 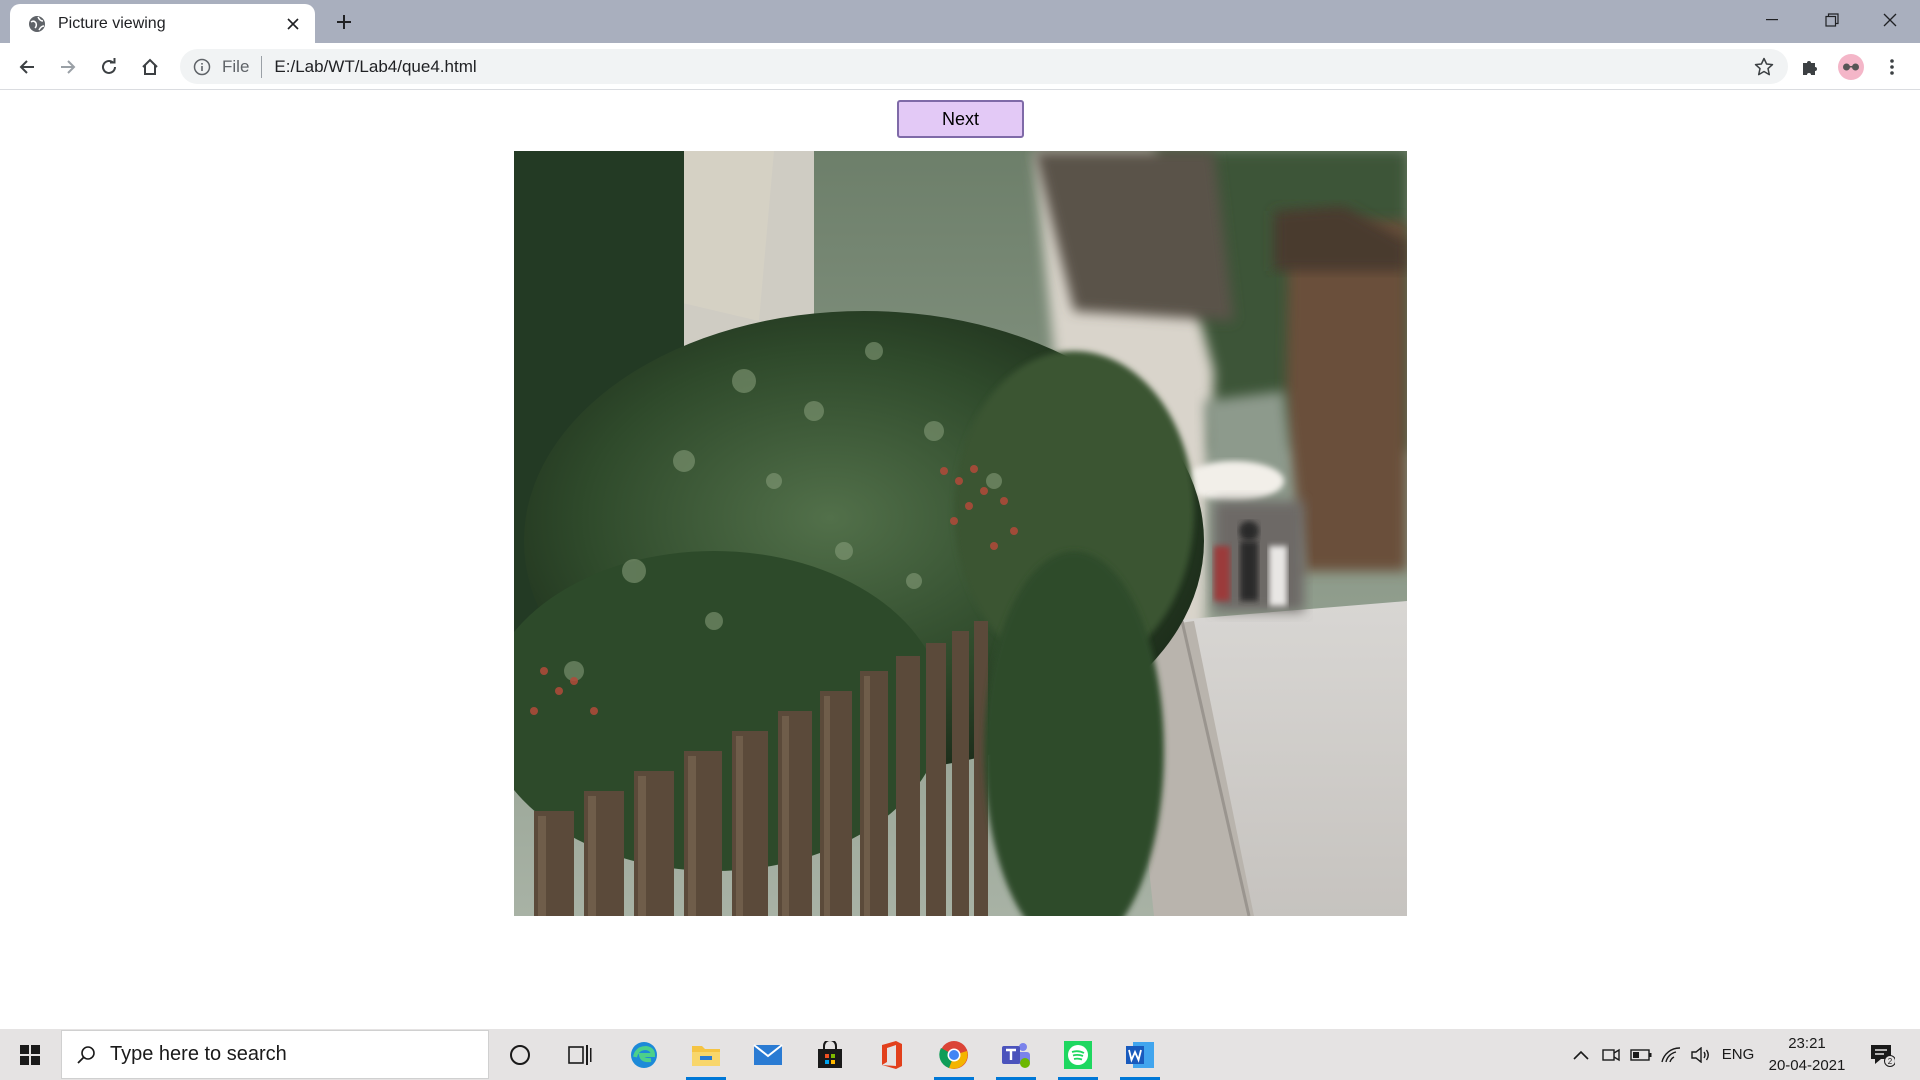 I want to click on browser-tab: Picture viewing, so click(x=162, y=23).